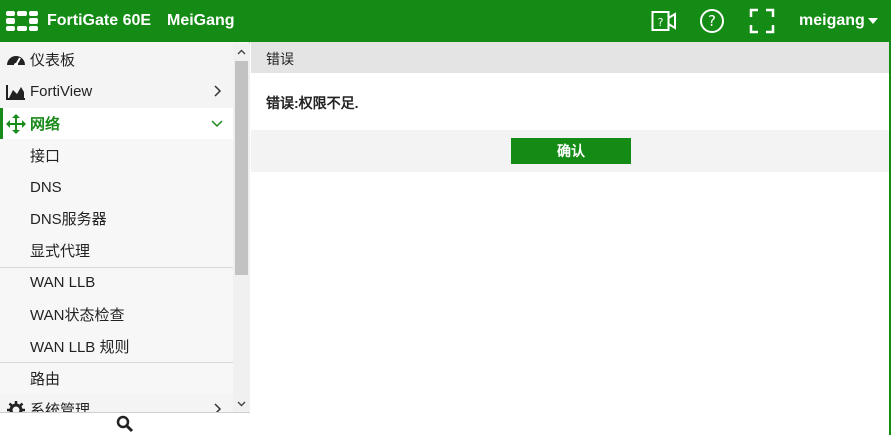 The image size is (891, 435). Describe the element at coordinates (872, 20) in the screenshot. I see `caret-down-icon` at that location.